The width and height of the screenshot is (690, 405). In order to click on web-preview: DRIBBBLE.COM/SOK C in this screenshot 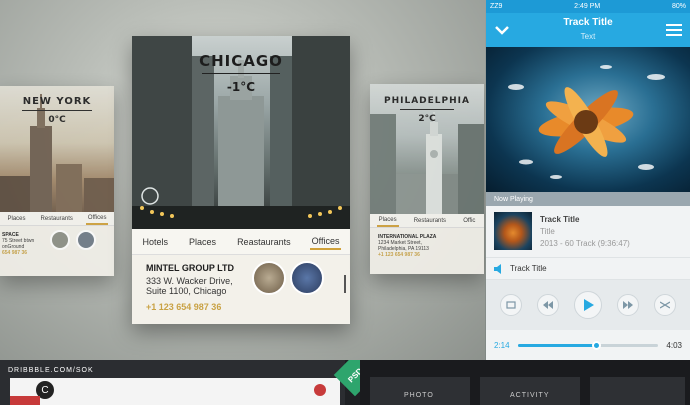, I will do `click(172, 382)`.